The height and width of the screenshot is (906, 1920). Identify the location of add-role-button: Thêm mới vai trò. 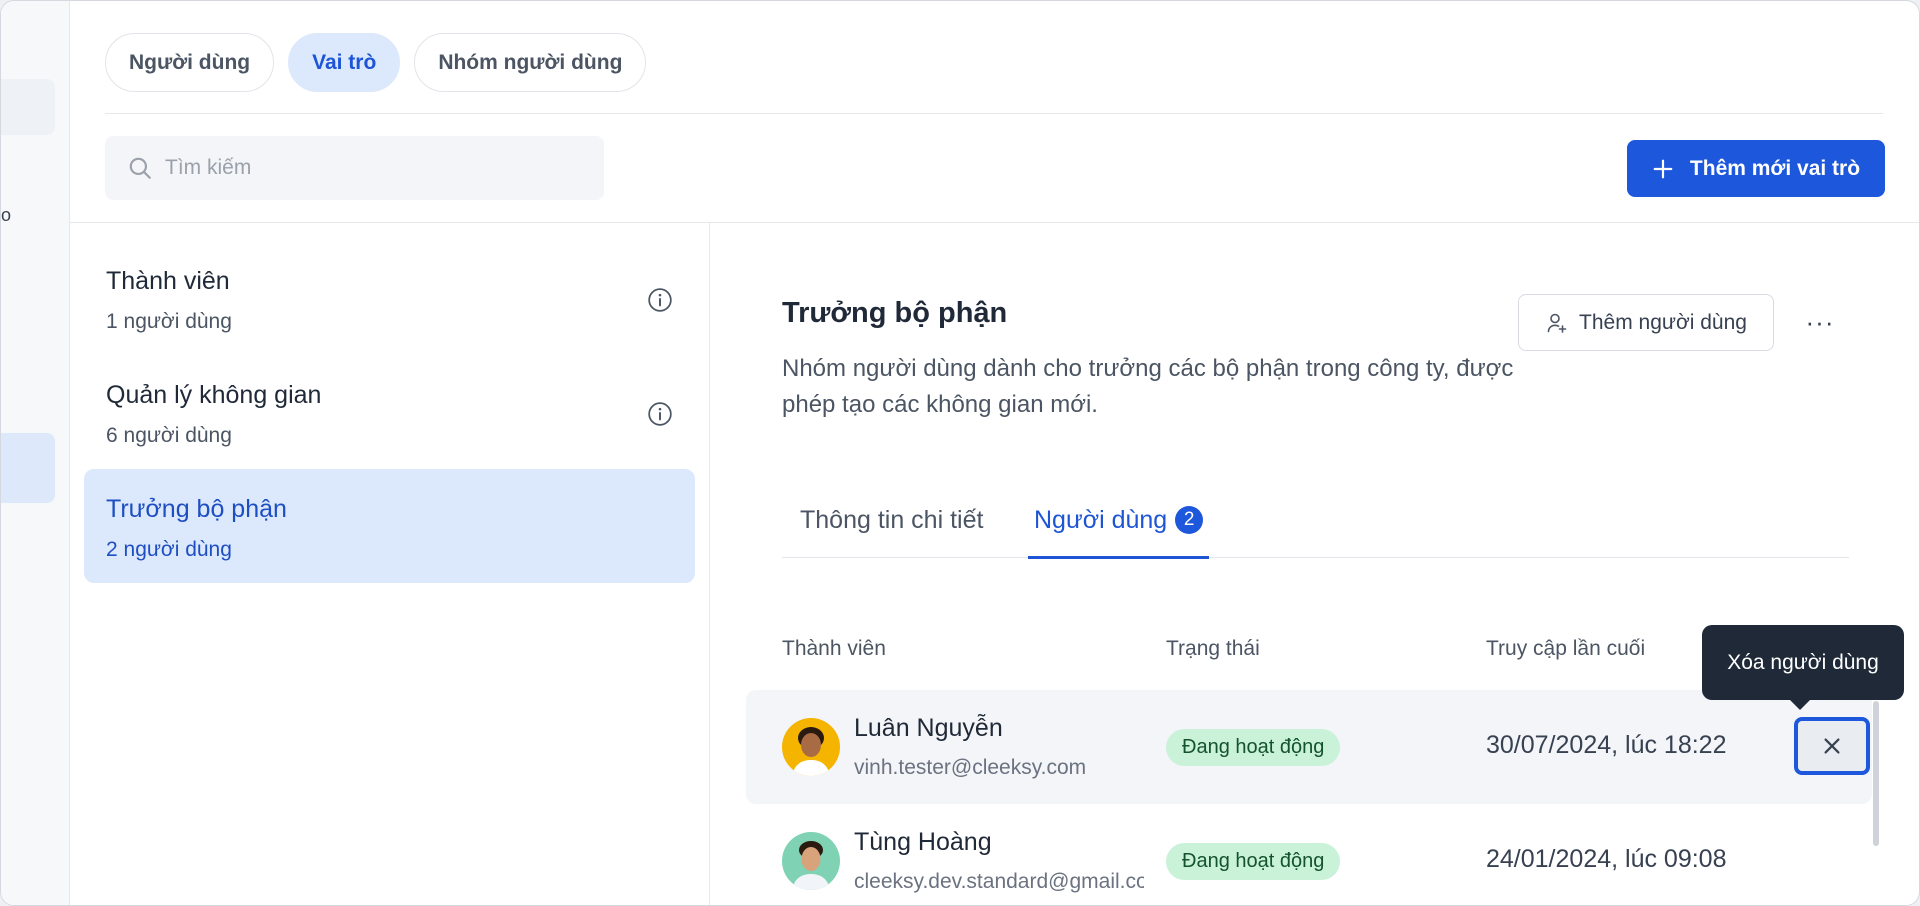
(1756, 168).